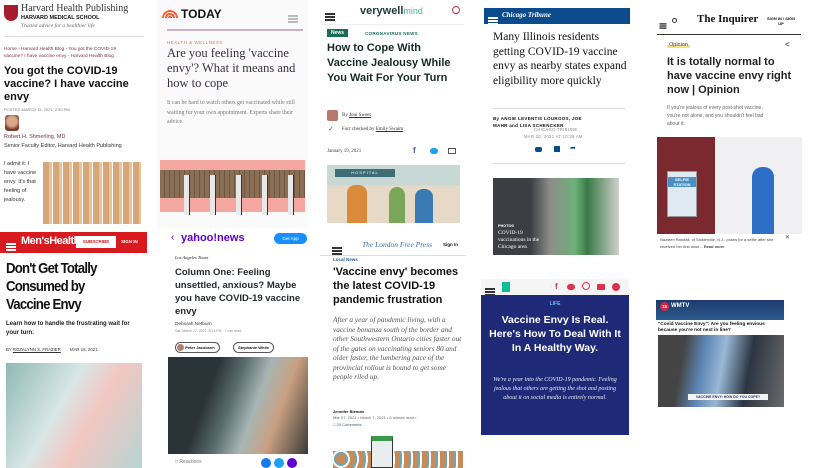 This screenshot has height=468, width=832. What do you see at coordinates (83, 349) in the screenshot?
I see `date: MAR 16, 2021` at bounding box center [83, 349].